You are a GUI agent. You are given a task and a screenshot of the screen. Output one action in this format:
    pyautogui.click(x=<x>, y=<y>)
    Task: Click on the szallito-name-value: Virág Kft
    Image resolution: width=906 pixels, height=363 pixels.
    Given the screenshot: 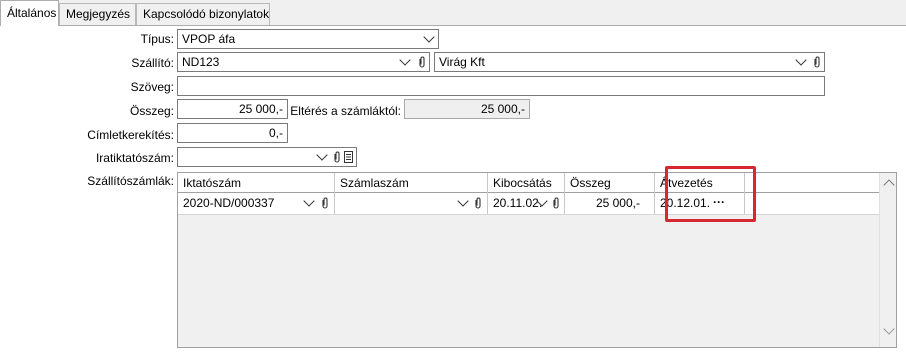 What is the action you would take?
    pyautogui.click(x=462, y=62)
    